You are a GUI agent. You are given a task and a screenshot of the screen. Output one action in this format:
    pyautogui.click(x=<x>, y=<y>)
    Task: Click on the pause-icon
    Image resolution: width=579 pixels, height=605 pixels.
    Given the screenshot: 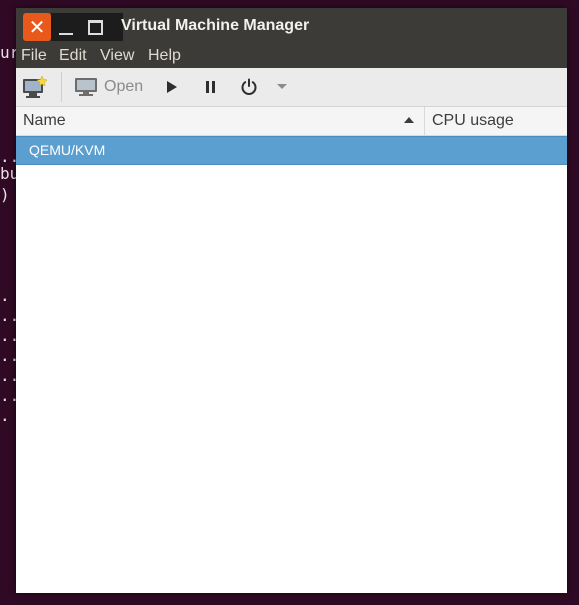 What is the action you would take?
    pyautogui.click(x=210, y=87)
    